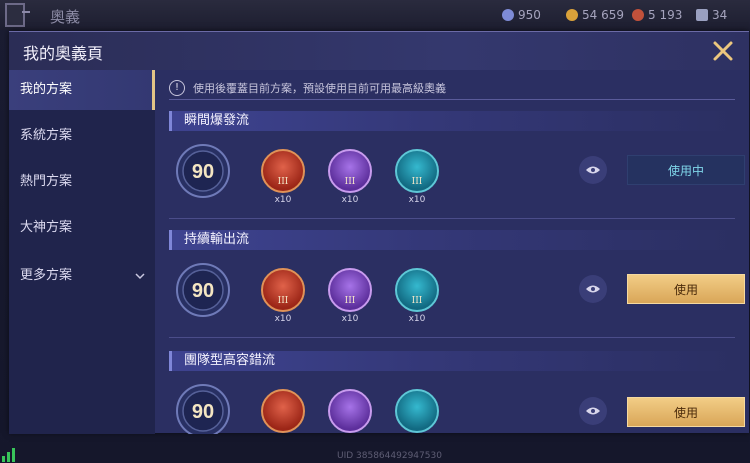  Describe the element at coordinates (65, 17) in the screenshot. I see `background-page-title: 奧義` at that location.